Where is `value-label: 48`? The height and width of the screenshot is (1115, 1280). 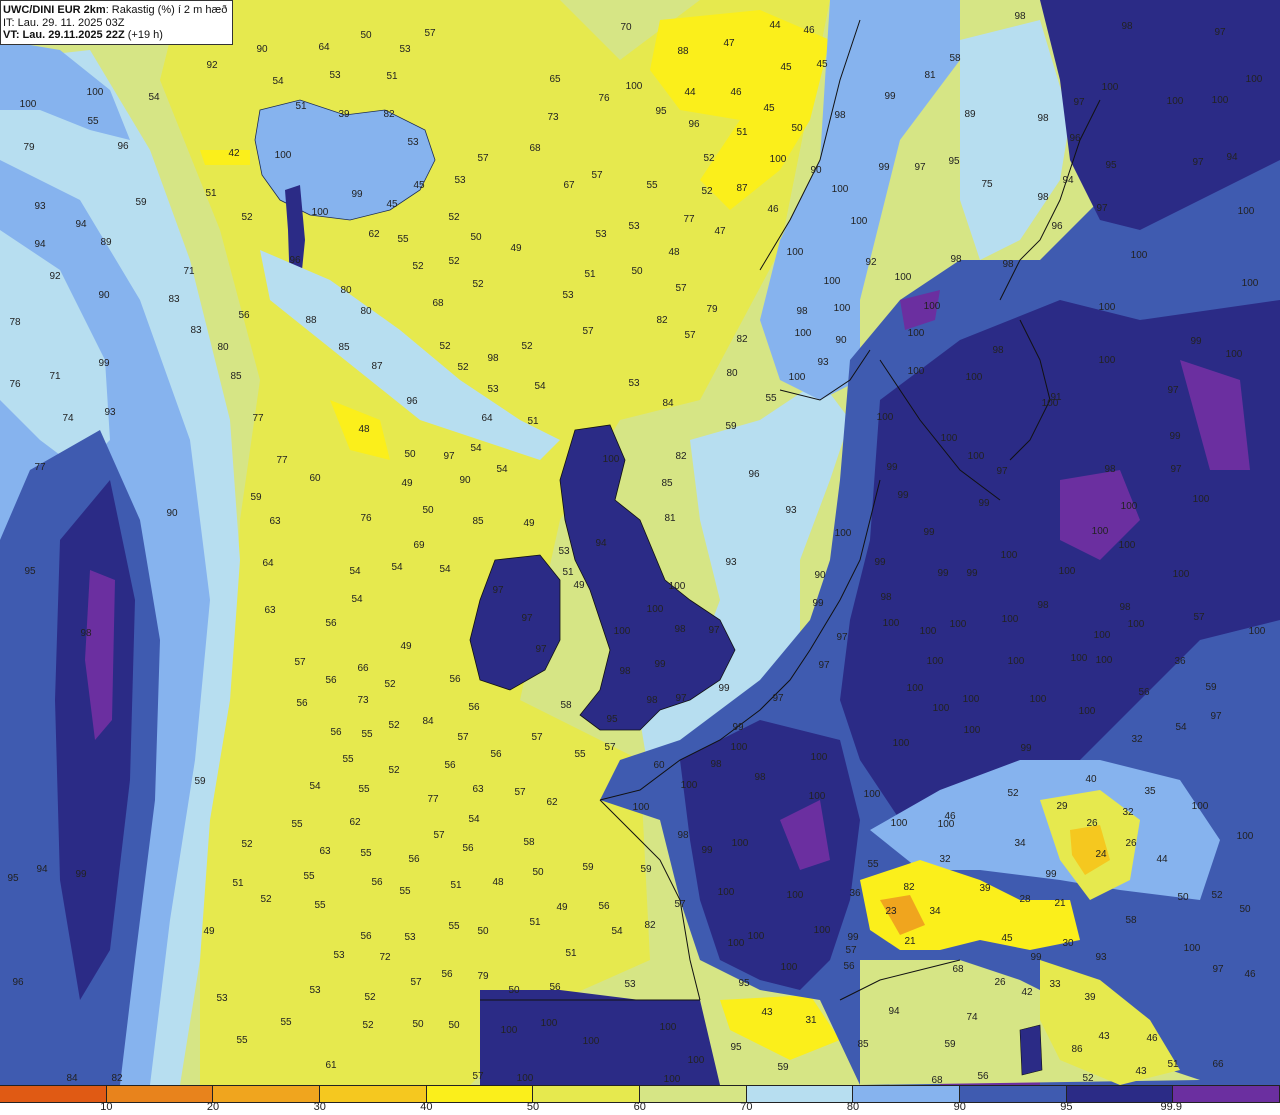 value-label: 48 is located at coordinates (674, 252).